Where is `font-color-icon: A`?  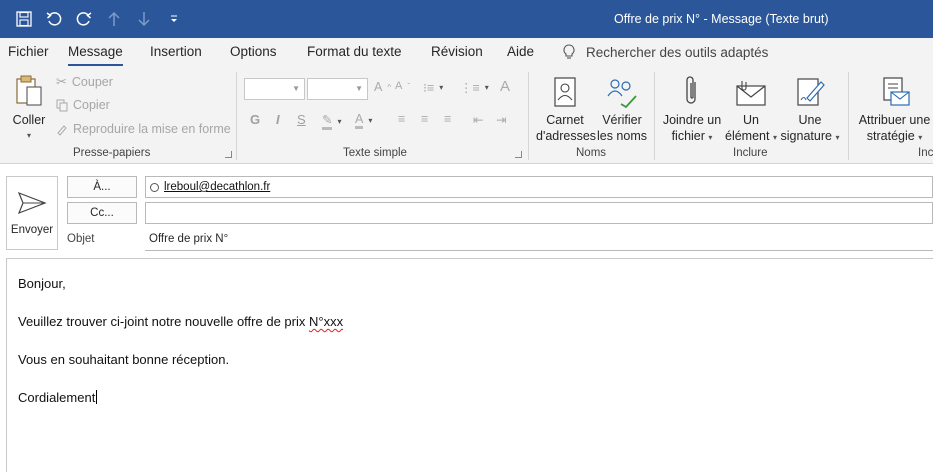
font-color-icon: A is located at coordinates (359, 120).